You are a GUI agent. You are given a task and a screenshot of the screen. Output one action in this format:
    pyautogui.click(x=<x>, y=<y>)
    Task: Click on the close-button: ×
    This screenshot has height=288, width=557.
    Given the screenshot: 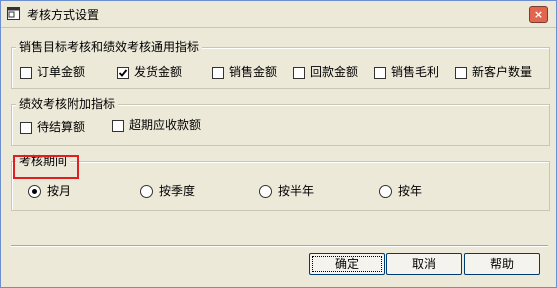 What is the action you would take?
    pyautogui.click(x=538, y=14)
    